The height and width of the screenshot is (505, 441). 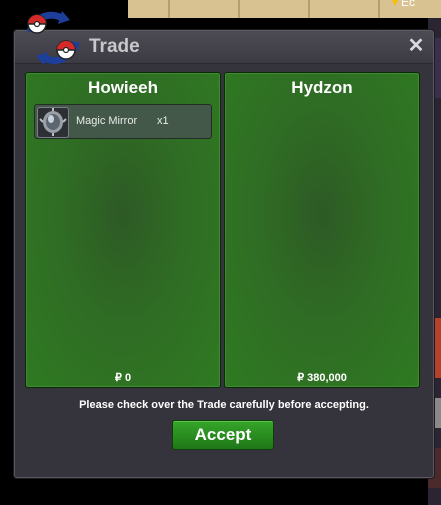 What do you see at coordinates (123, 378) in the screenshot?
I see `money-offer: ₽ 0` at bounding box center [123, 378].